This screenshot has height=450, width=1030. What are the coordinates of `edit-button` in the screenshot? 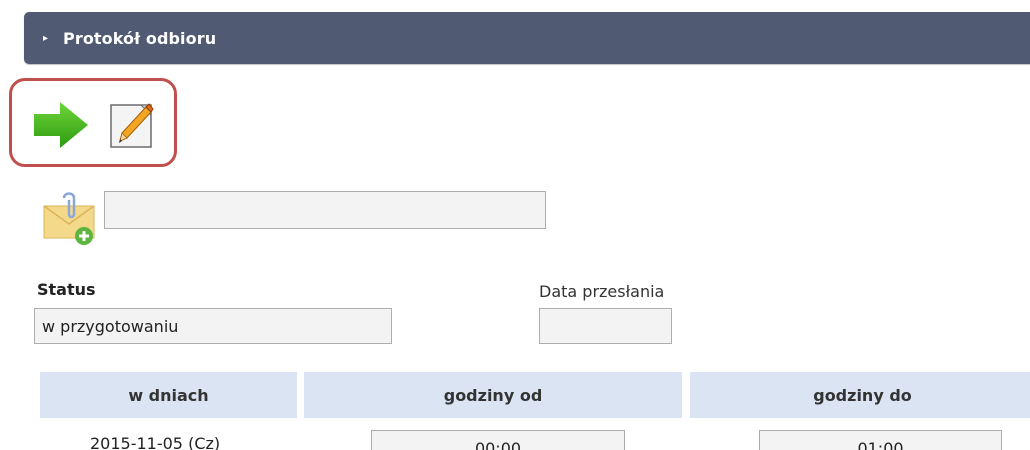 It's located at (132, 127).